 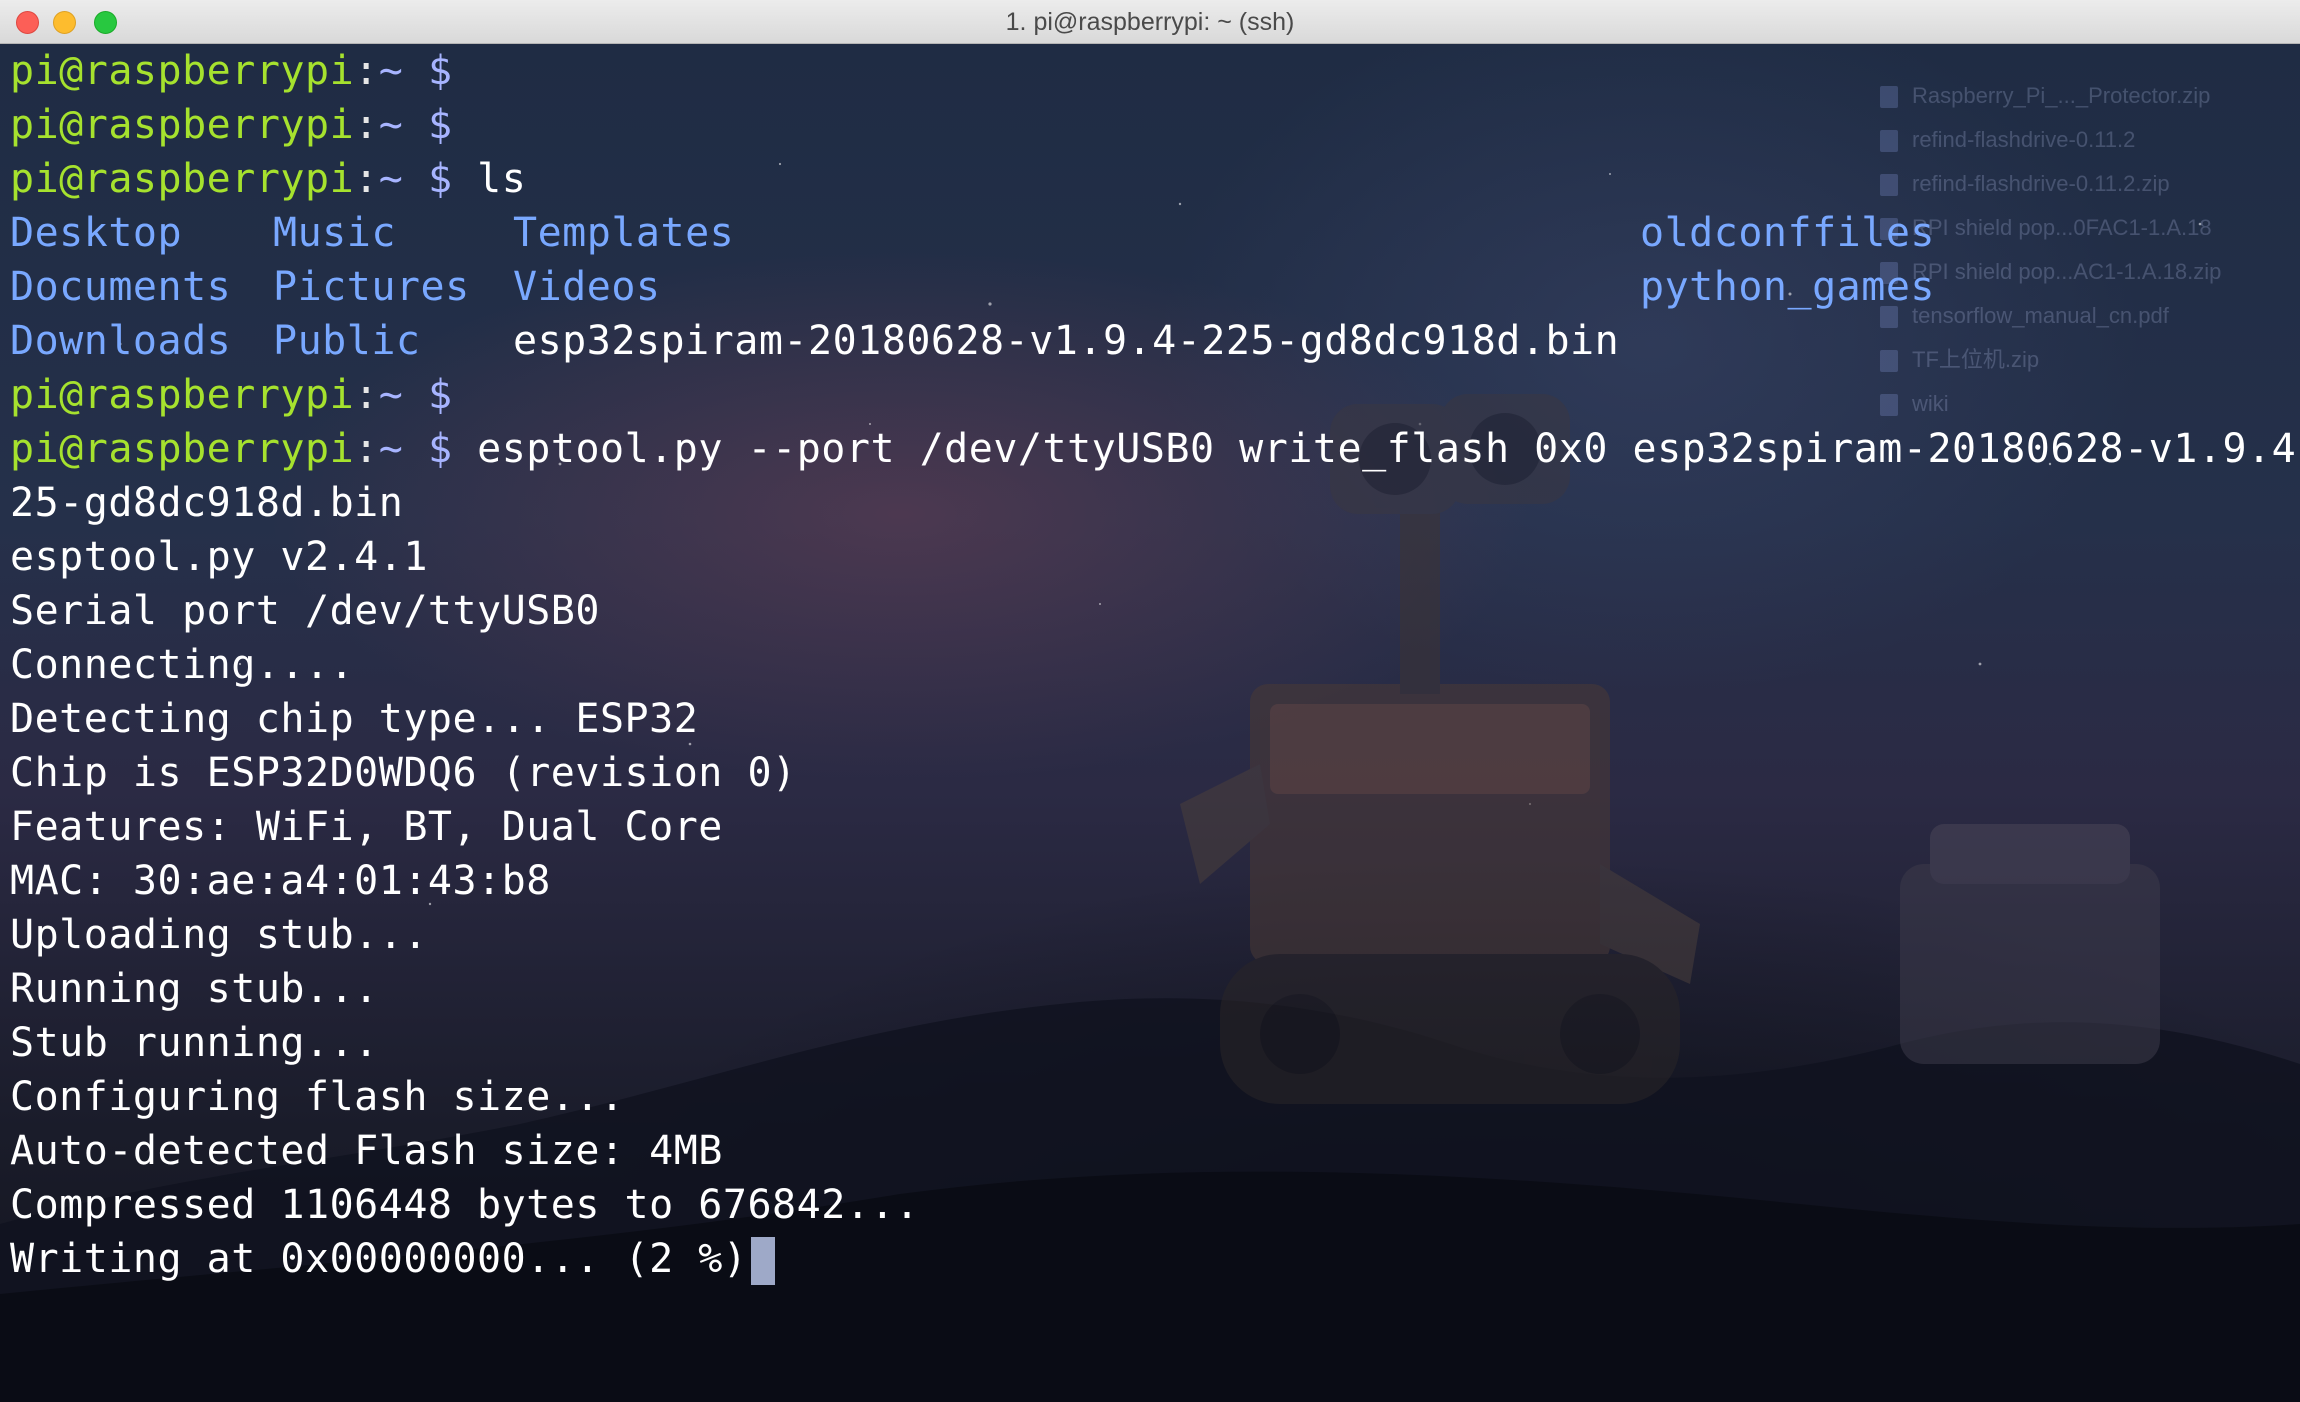 What do you see at coordinates (280, 881) in the screenshot?
I see `output-line: MAC: 30:ae:a4:01:43:b8` at bounding box center [280, 881].